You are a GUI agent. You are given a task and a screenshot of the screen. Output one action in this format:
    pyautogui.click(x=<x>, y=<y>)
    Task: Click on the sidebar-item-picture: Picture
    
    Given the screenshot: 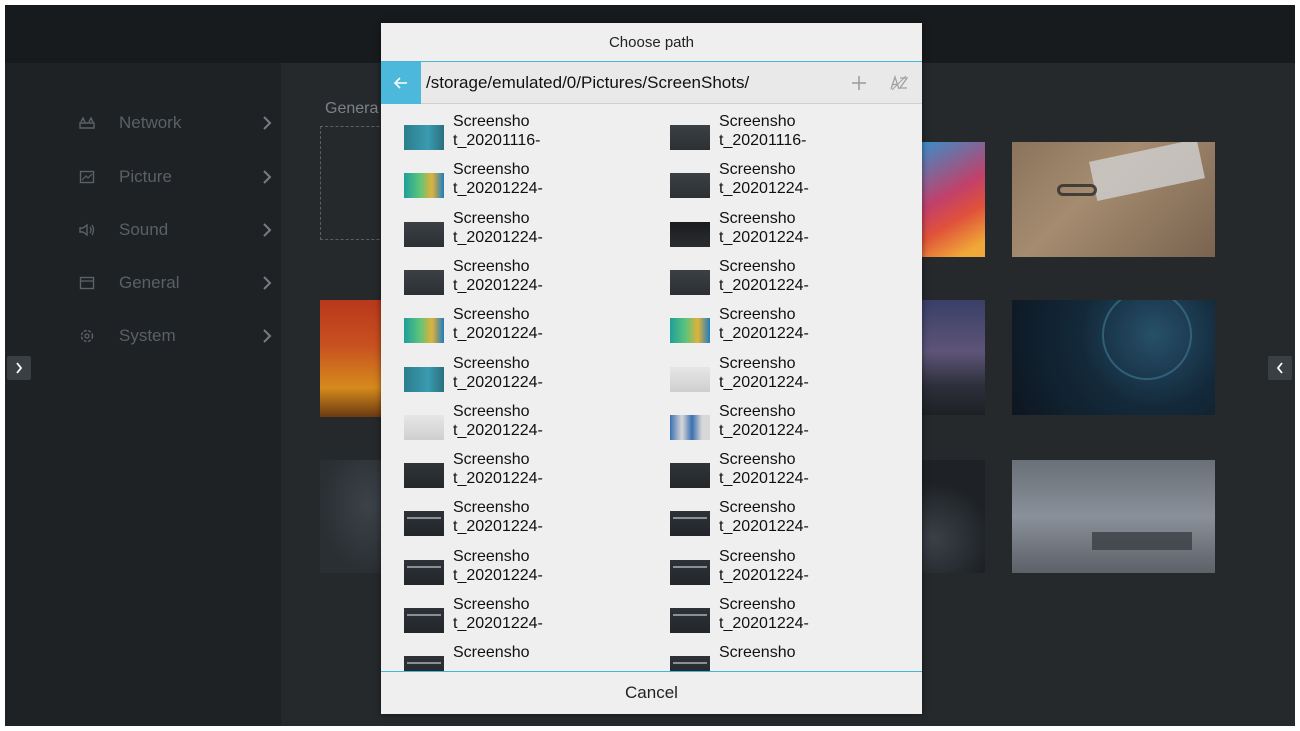 What is the action you would take?
    pyautogui.click(x=175, y=177)
    